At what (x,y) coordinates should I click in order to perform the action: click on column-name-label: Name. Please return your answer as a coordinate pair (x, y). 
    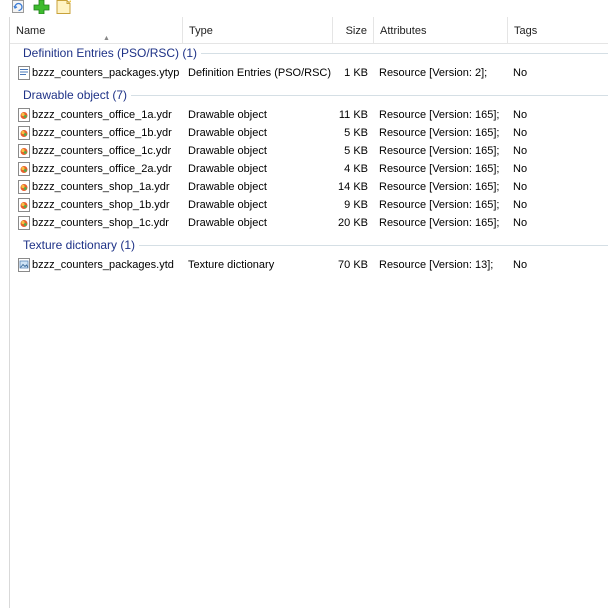
    Looking at the image, I should click on (31, 31).